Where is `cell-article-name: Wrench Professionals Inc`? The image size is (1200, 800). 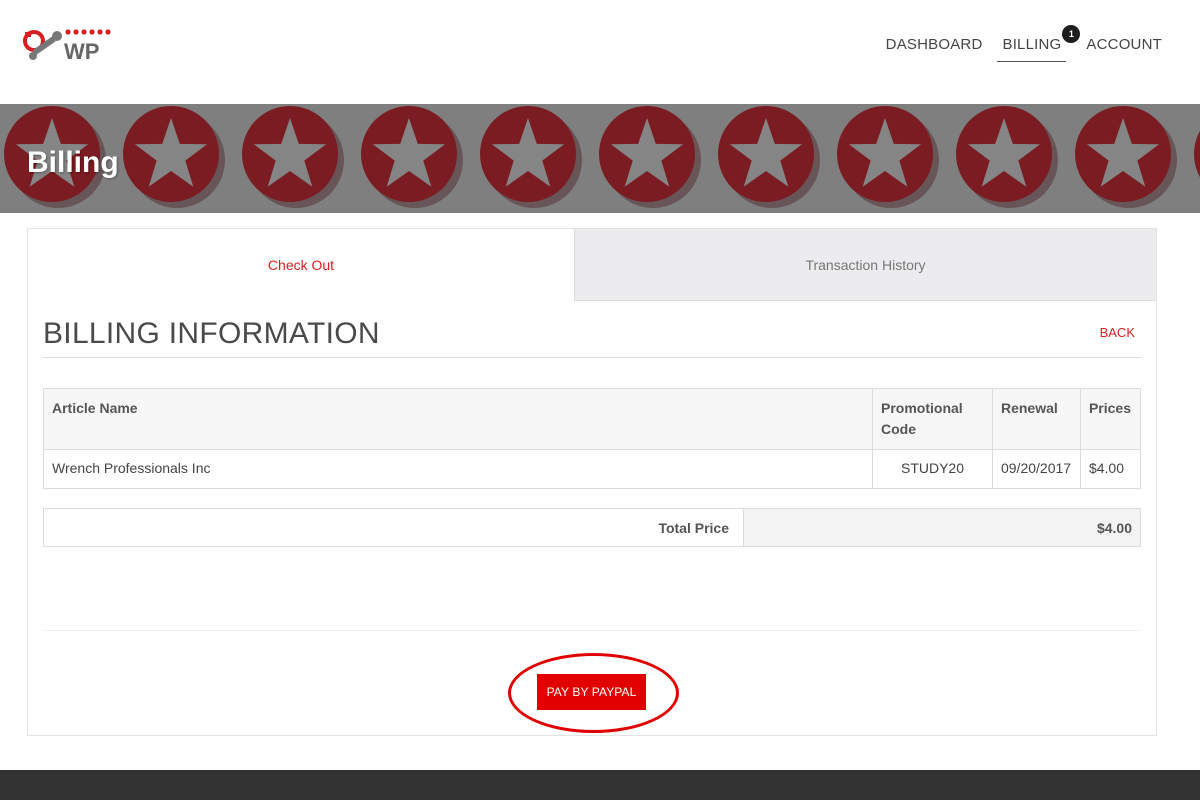 cell-article-name: Wrench Professionals Inc is located at coordinates (458, 469).